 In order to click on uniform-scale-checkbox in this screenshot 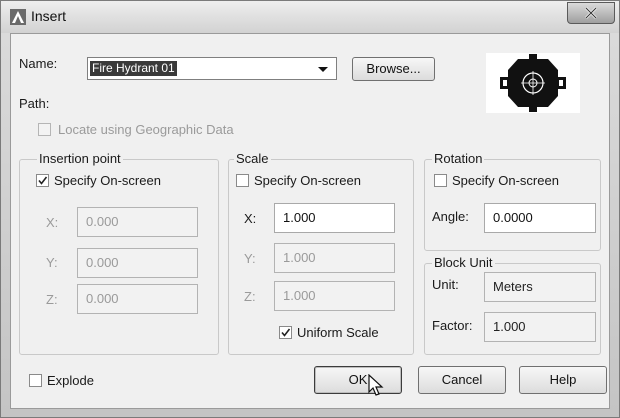, I will do `click(285, 332)`.